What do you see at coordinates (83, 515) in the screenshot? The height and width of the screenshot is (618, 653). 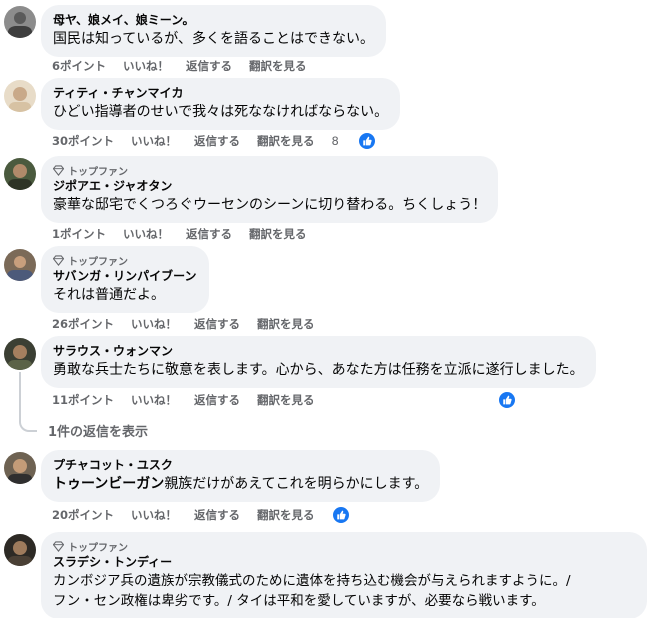 I see `points-count: 20ポイント` at bounding box center [83, 515].